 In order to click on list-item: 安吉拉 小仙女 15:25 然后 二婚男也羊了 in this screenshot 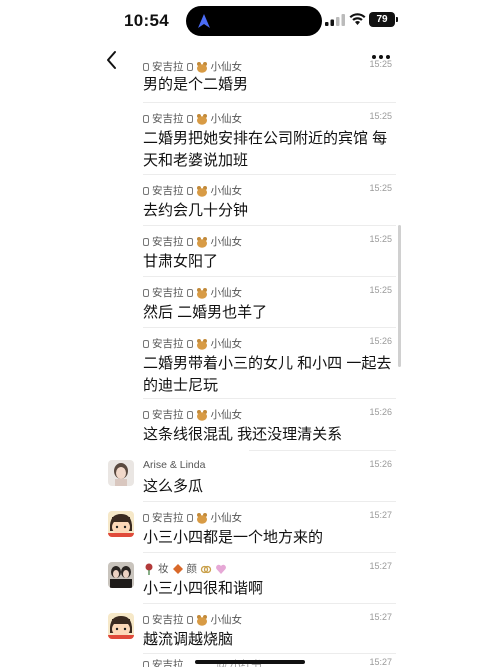, I will do `click(251, 301)`.